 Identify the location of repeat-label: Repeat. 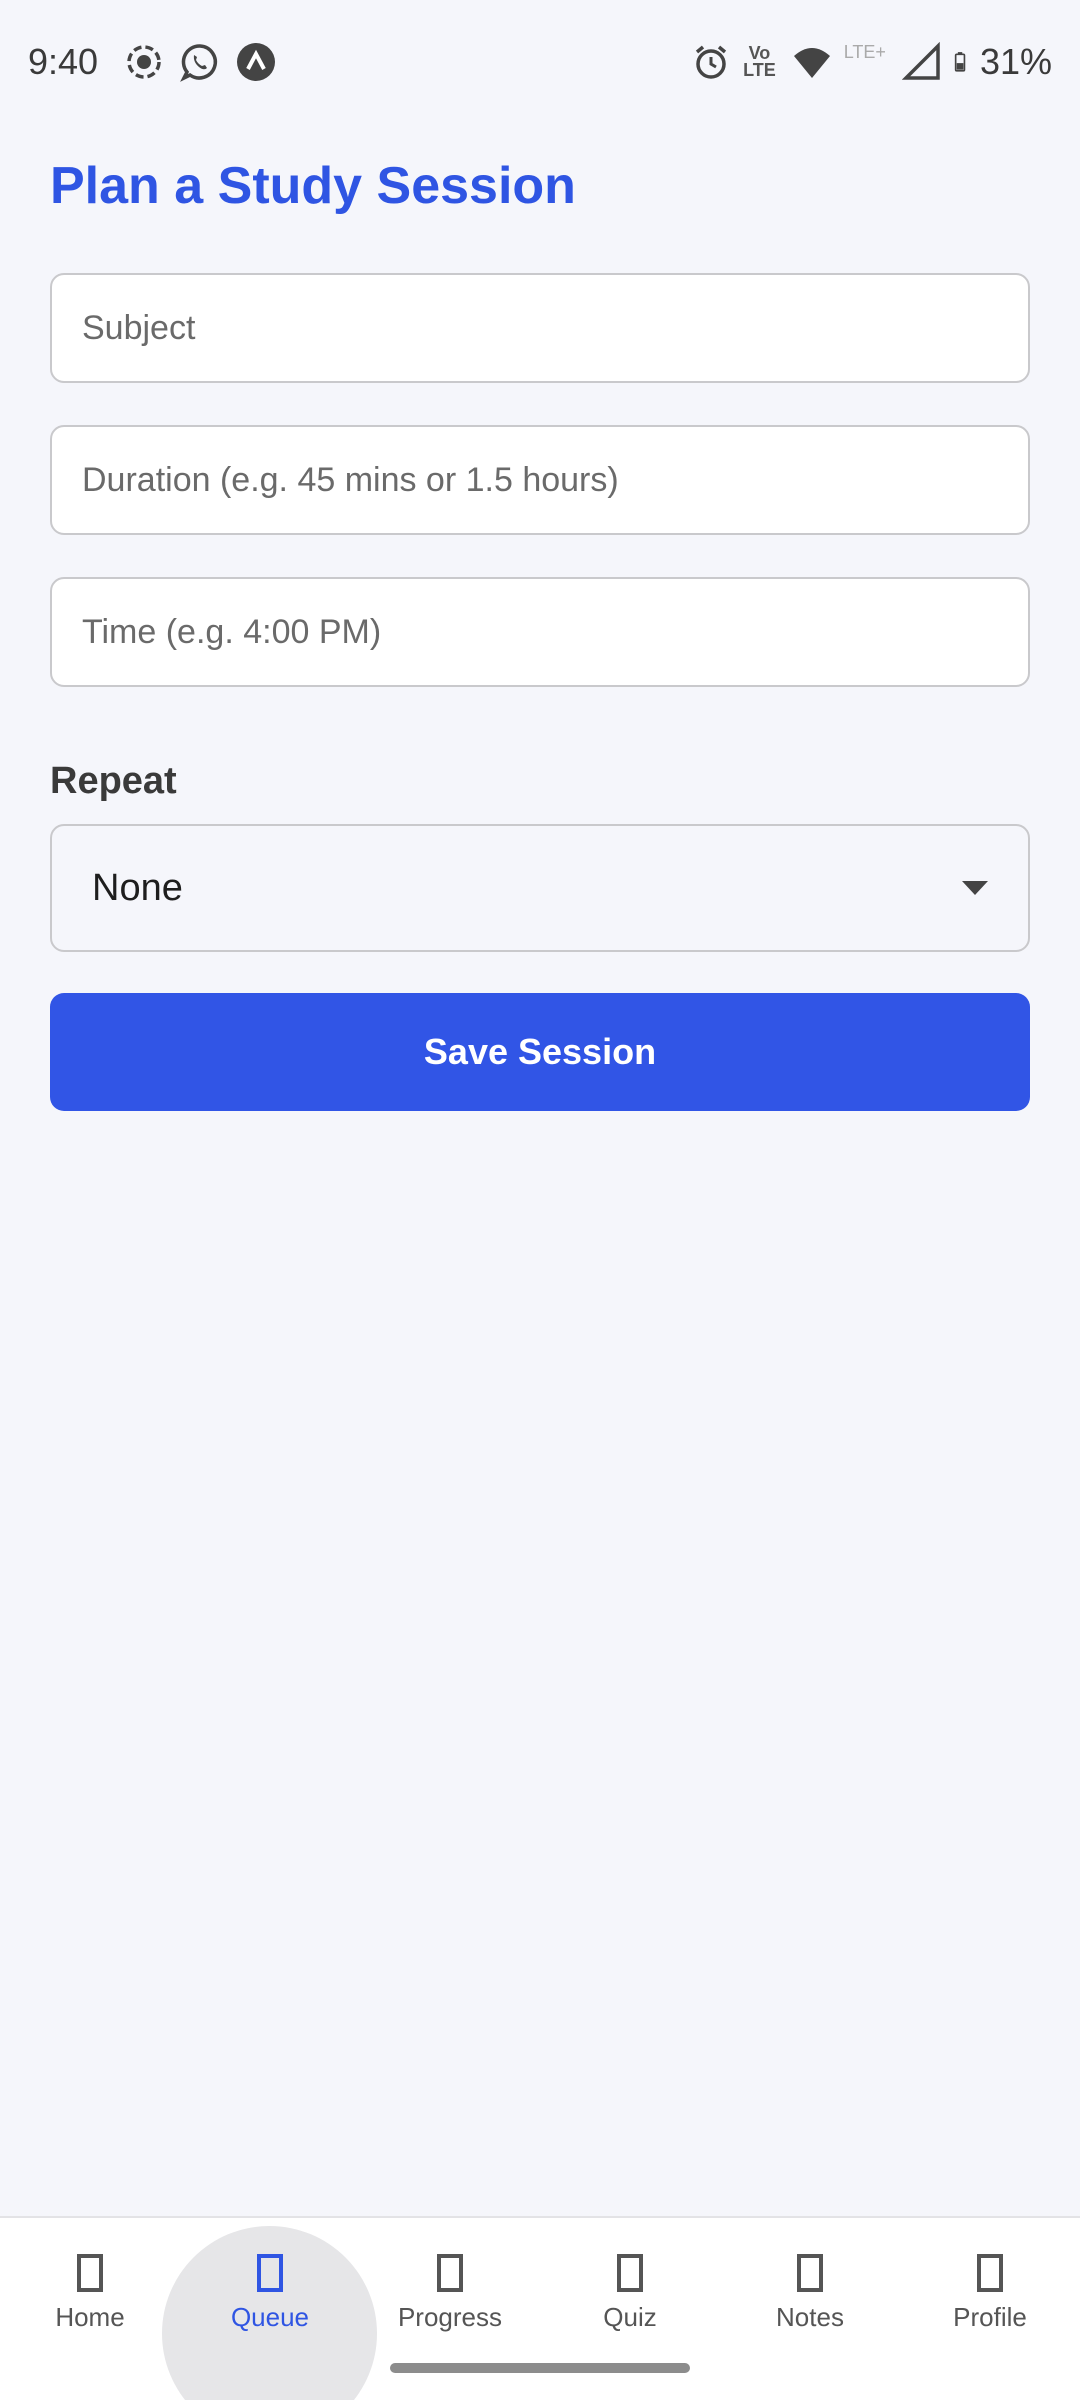
(113, 781).